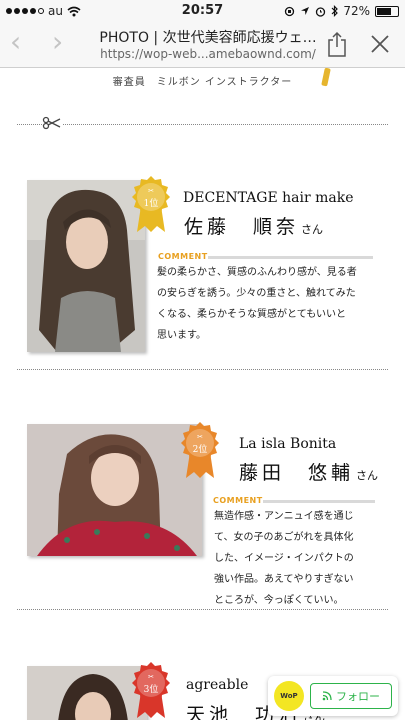 The image size is (405, 720). I want to click on close-icon, so click(380, 44).